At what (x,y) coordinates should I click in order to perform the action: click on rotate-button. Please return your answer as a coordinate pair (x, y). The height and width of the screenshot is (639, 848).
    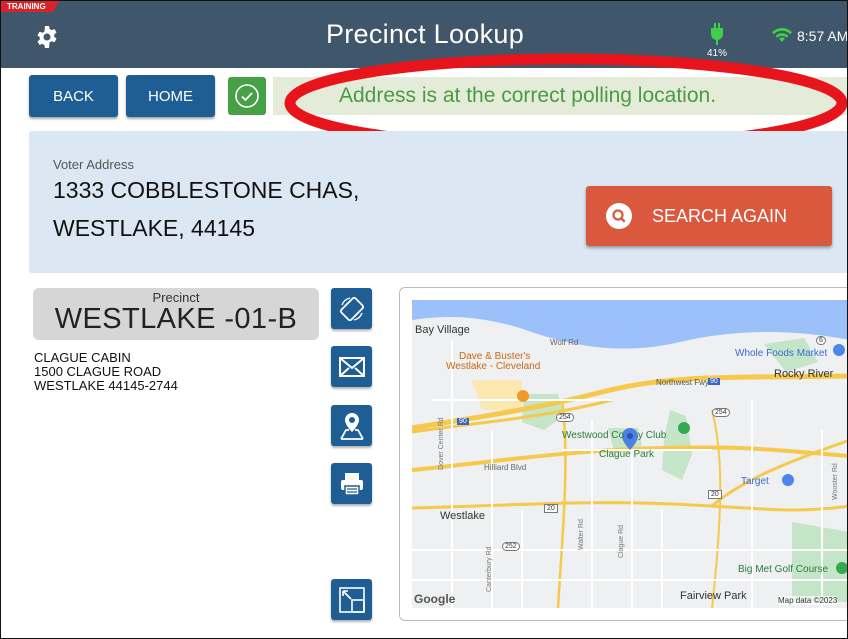
    Looking at the image, I should click on (351, 308).